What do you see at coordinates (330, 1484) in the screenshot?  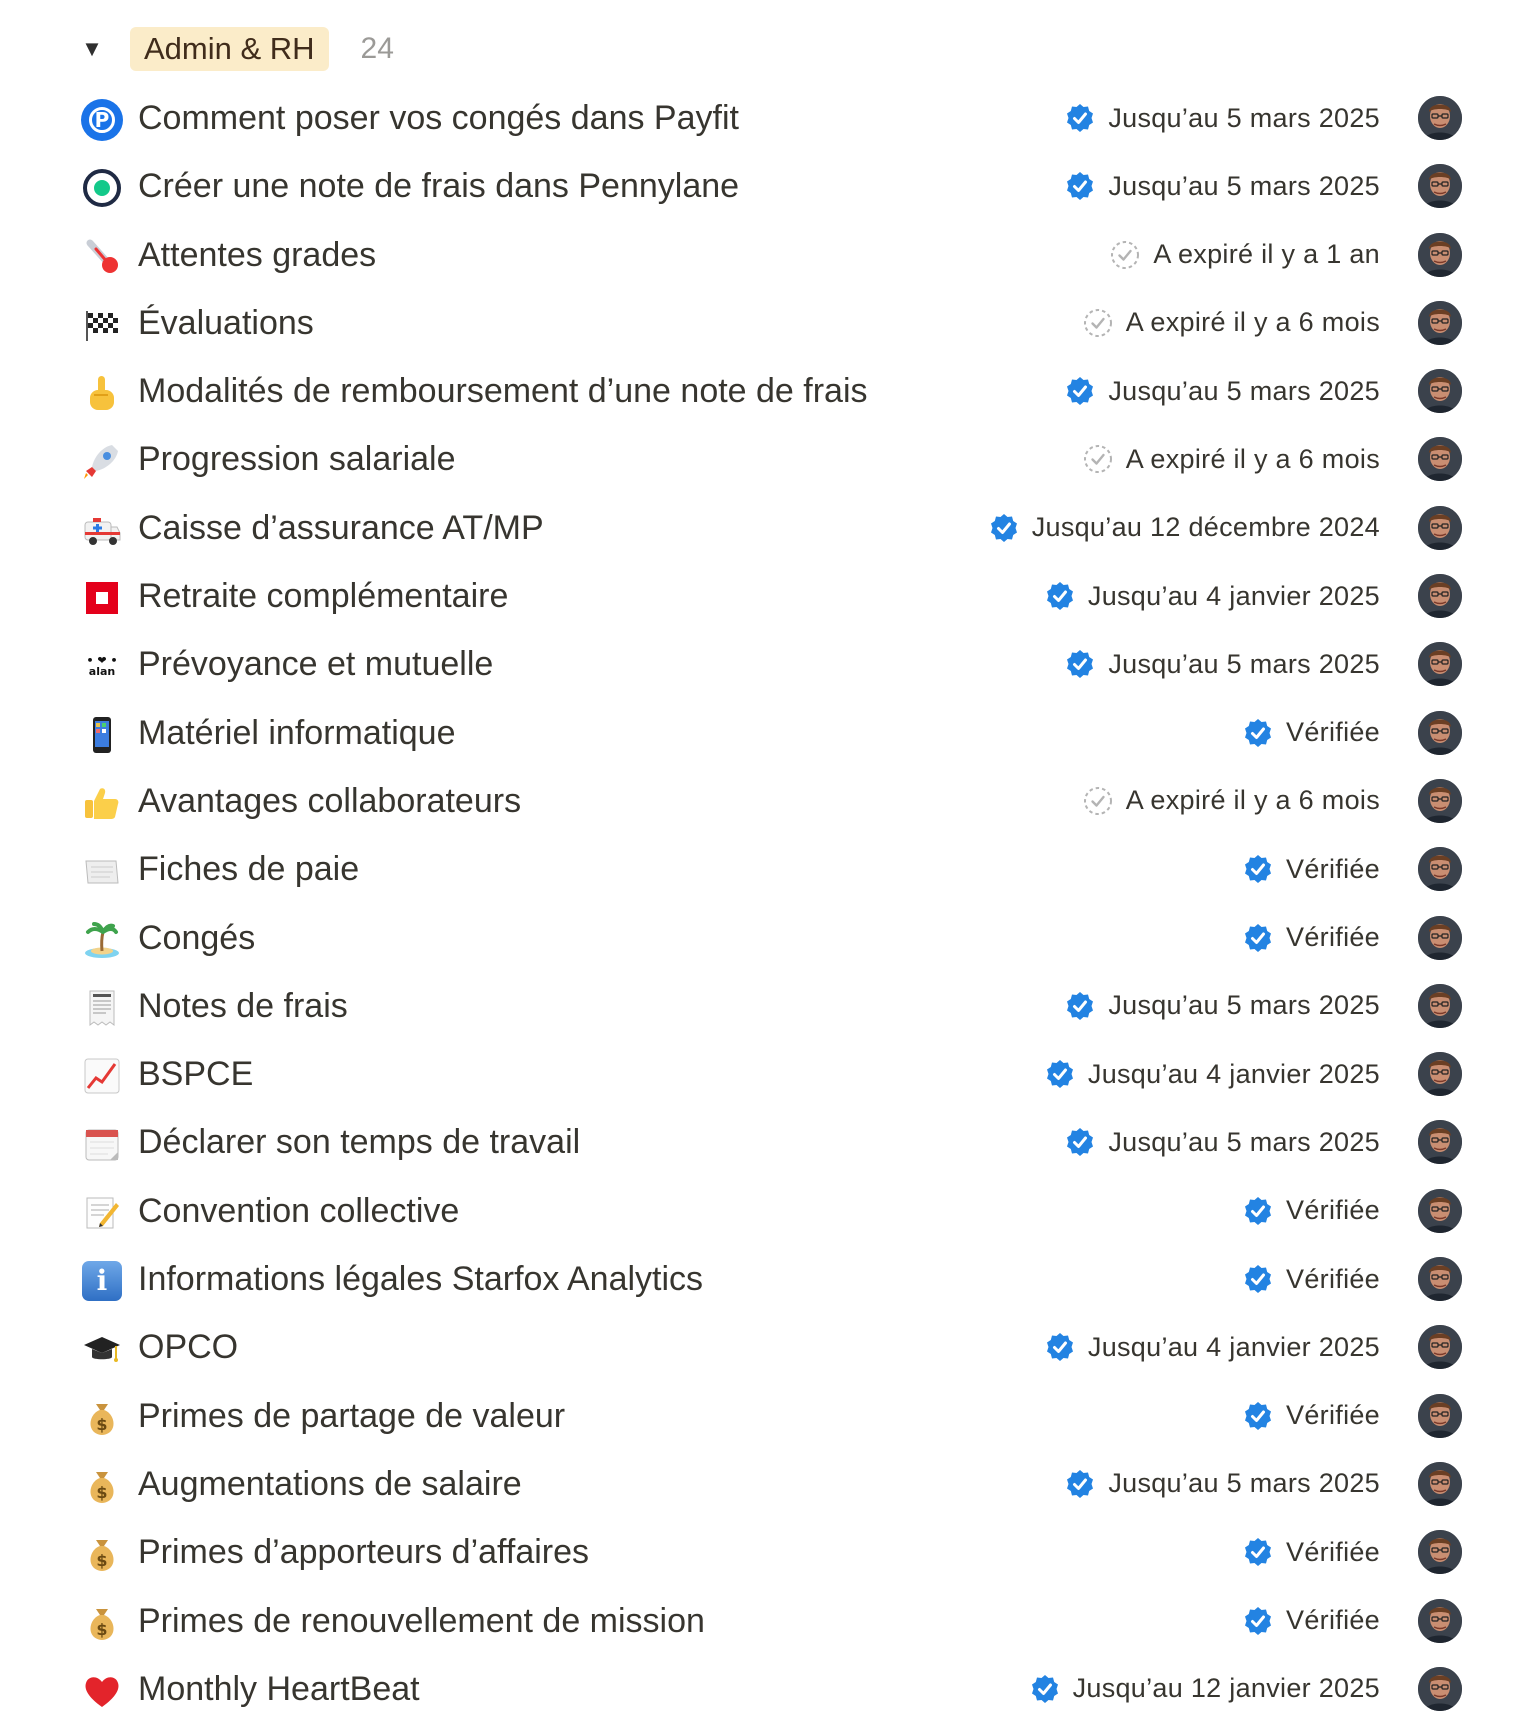 I see `page-title-link: Augmentations de salaire` at bounding box center [330, 1484].